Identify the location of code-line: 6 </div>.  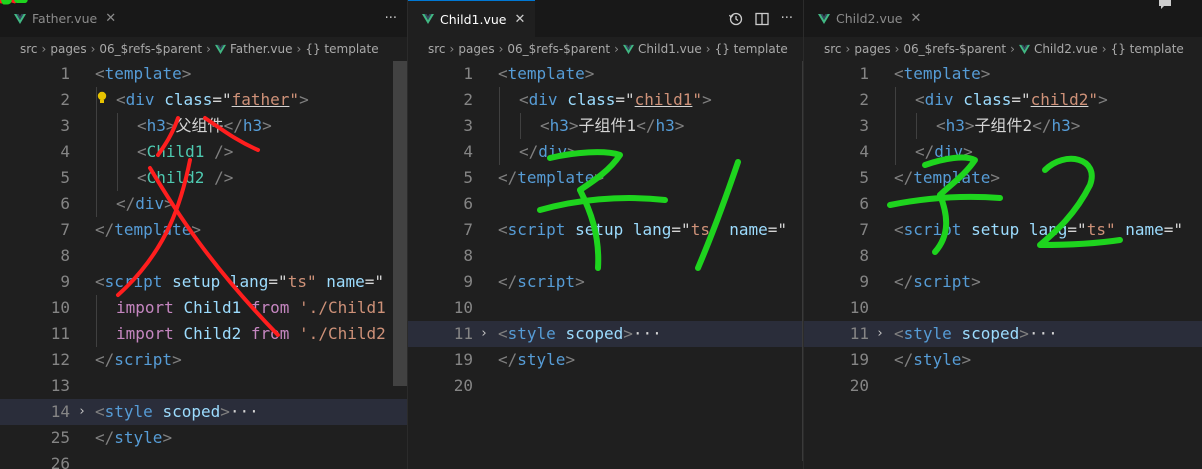
(203, 204).